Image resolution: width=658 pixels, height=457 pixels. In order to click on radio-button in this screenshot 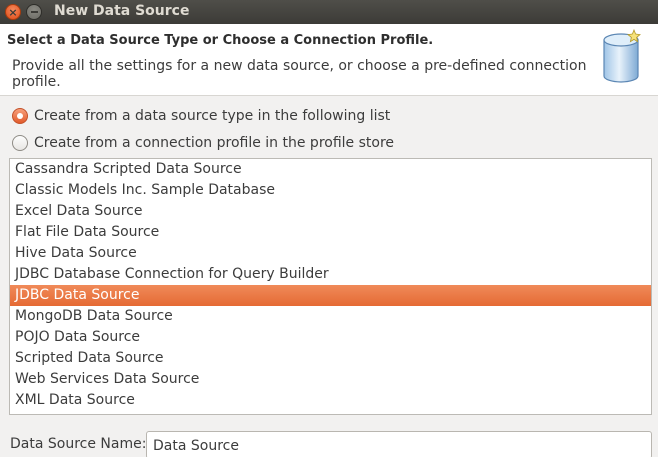, I will do `click(20, 143)`.